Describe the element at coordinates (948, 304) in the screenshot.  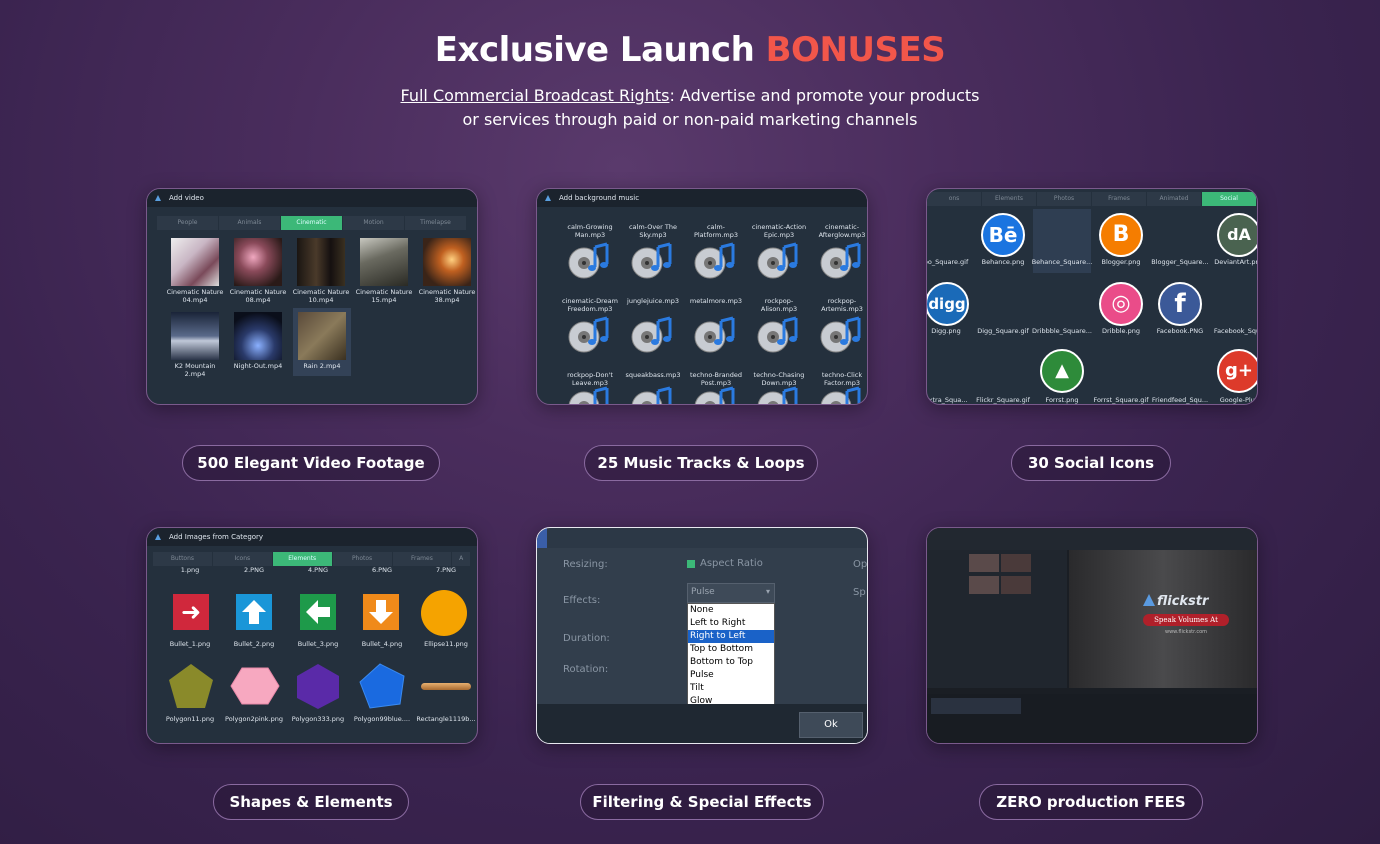
I see `digg-icon: digg` at that location.